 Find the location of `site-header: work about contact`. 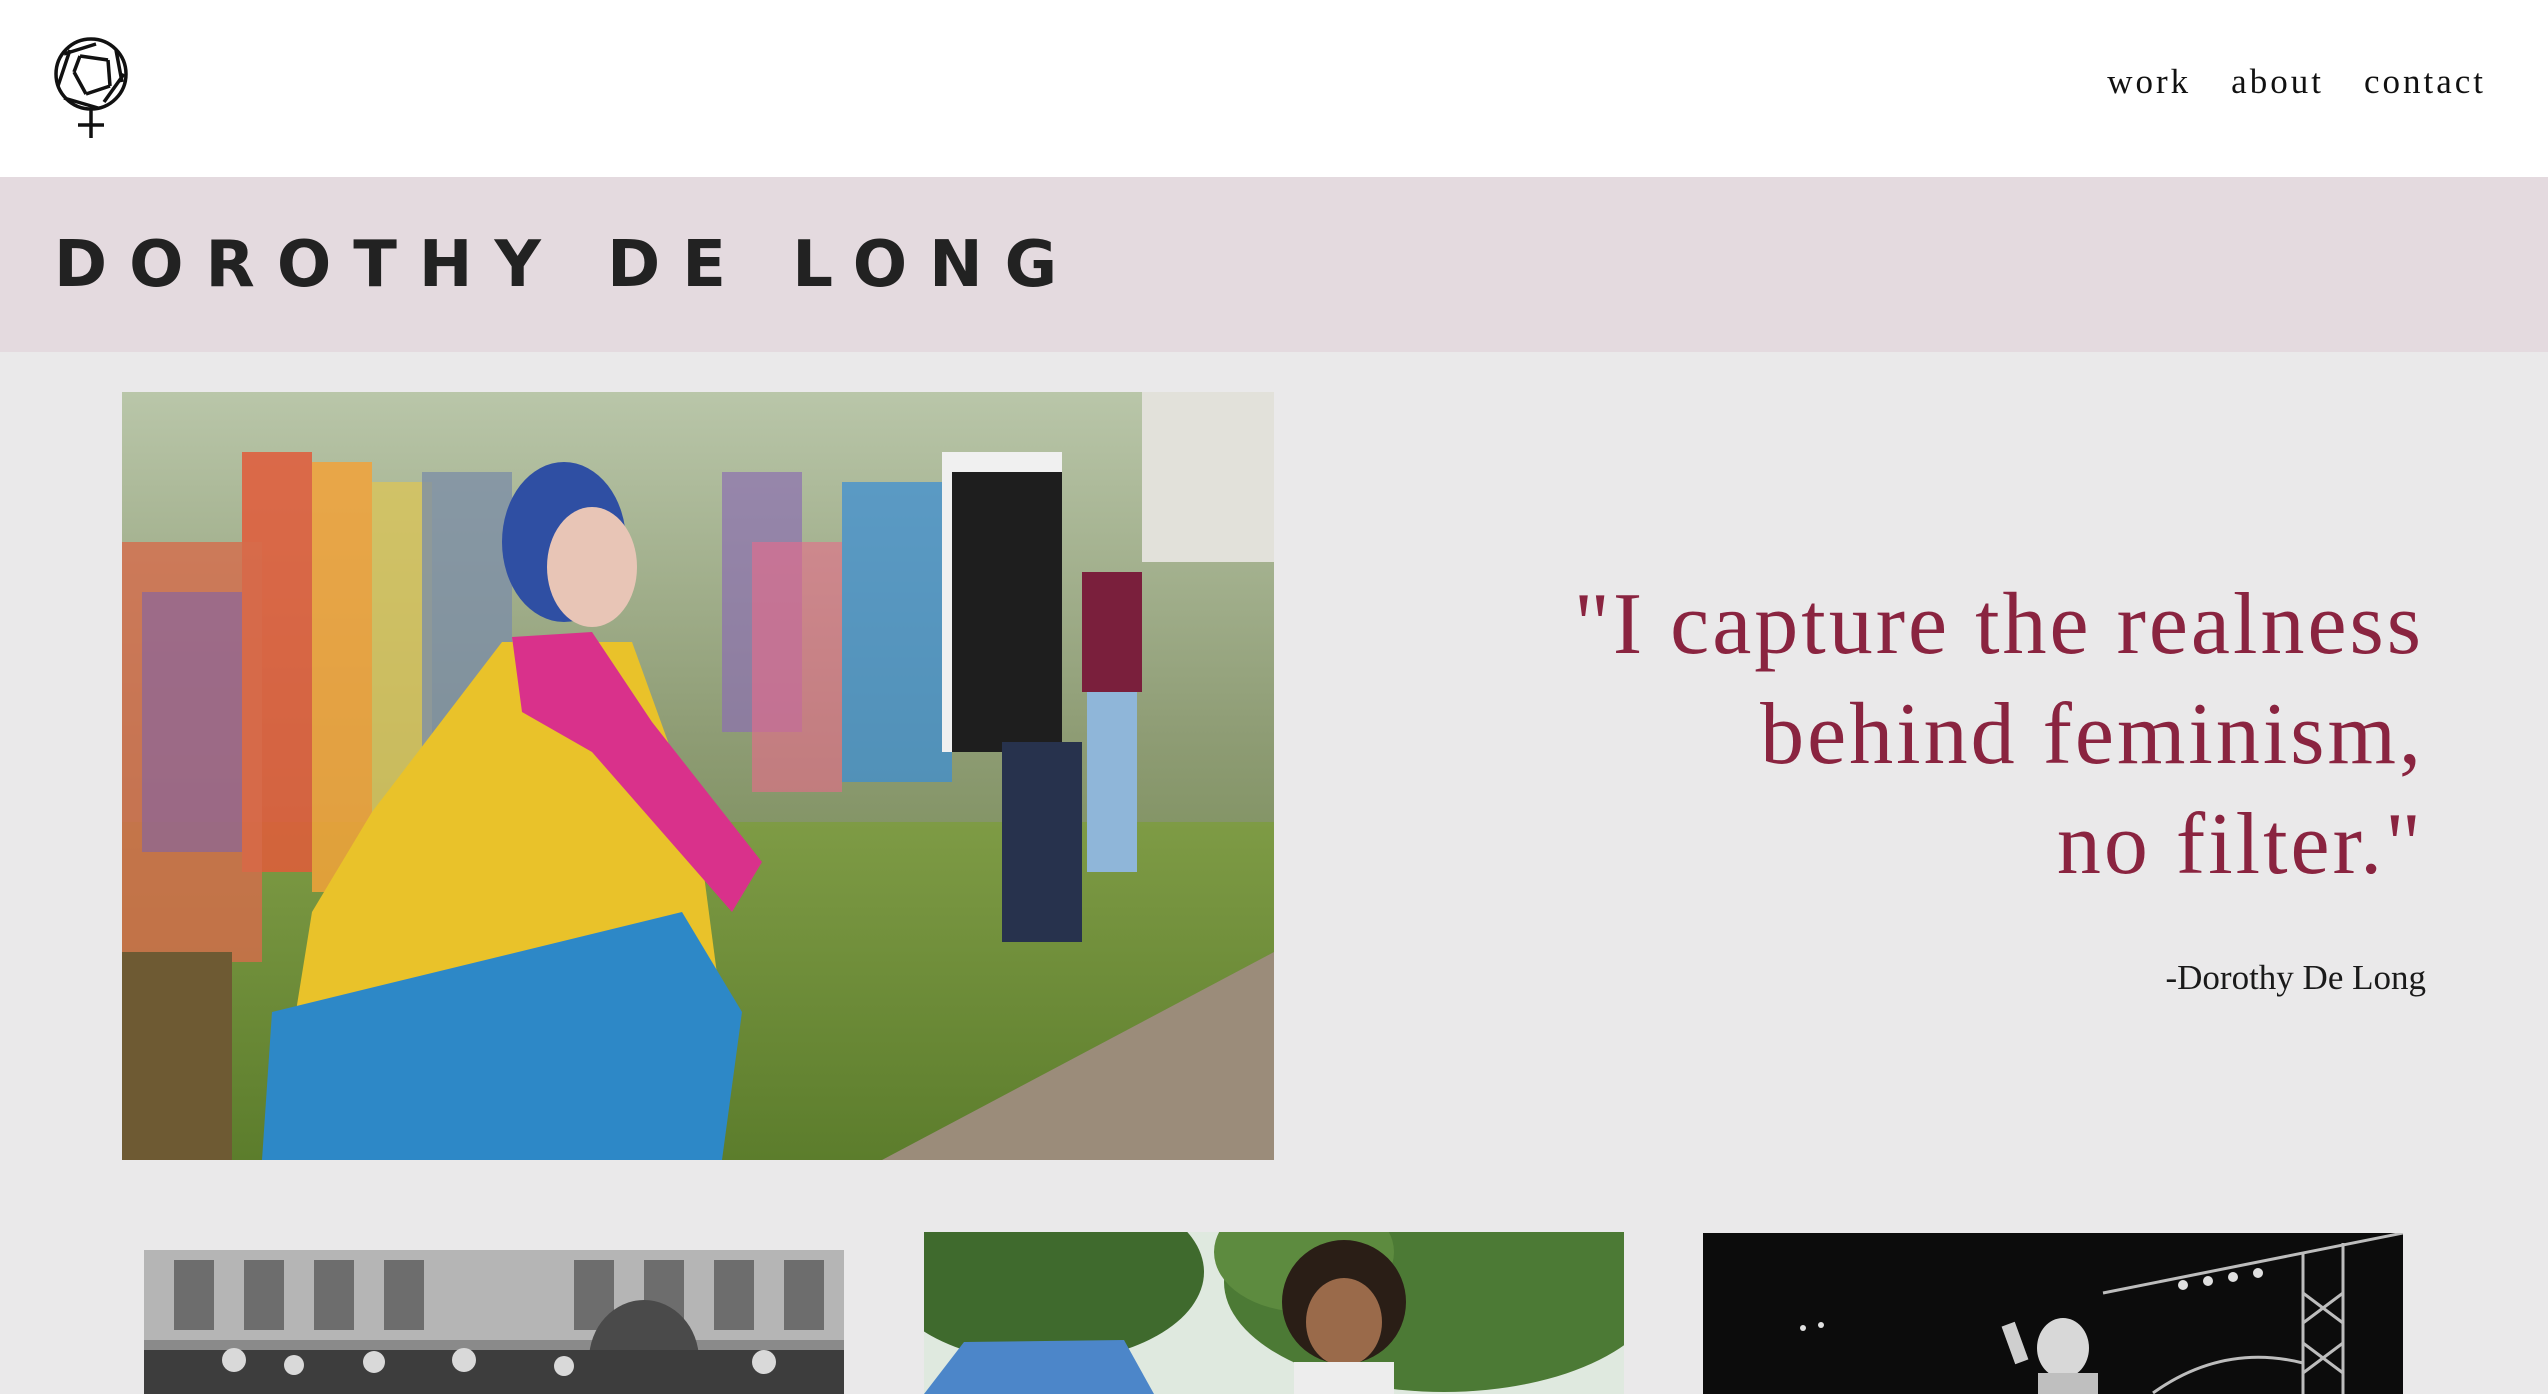

site-header: work about contact is located at coordinates (1274, 88).